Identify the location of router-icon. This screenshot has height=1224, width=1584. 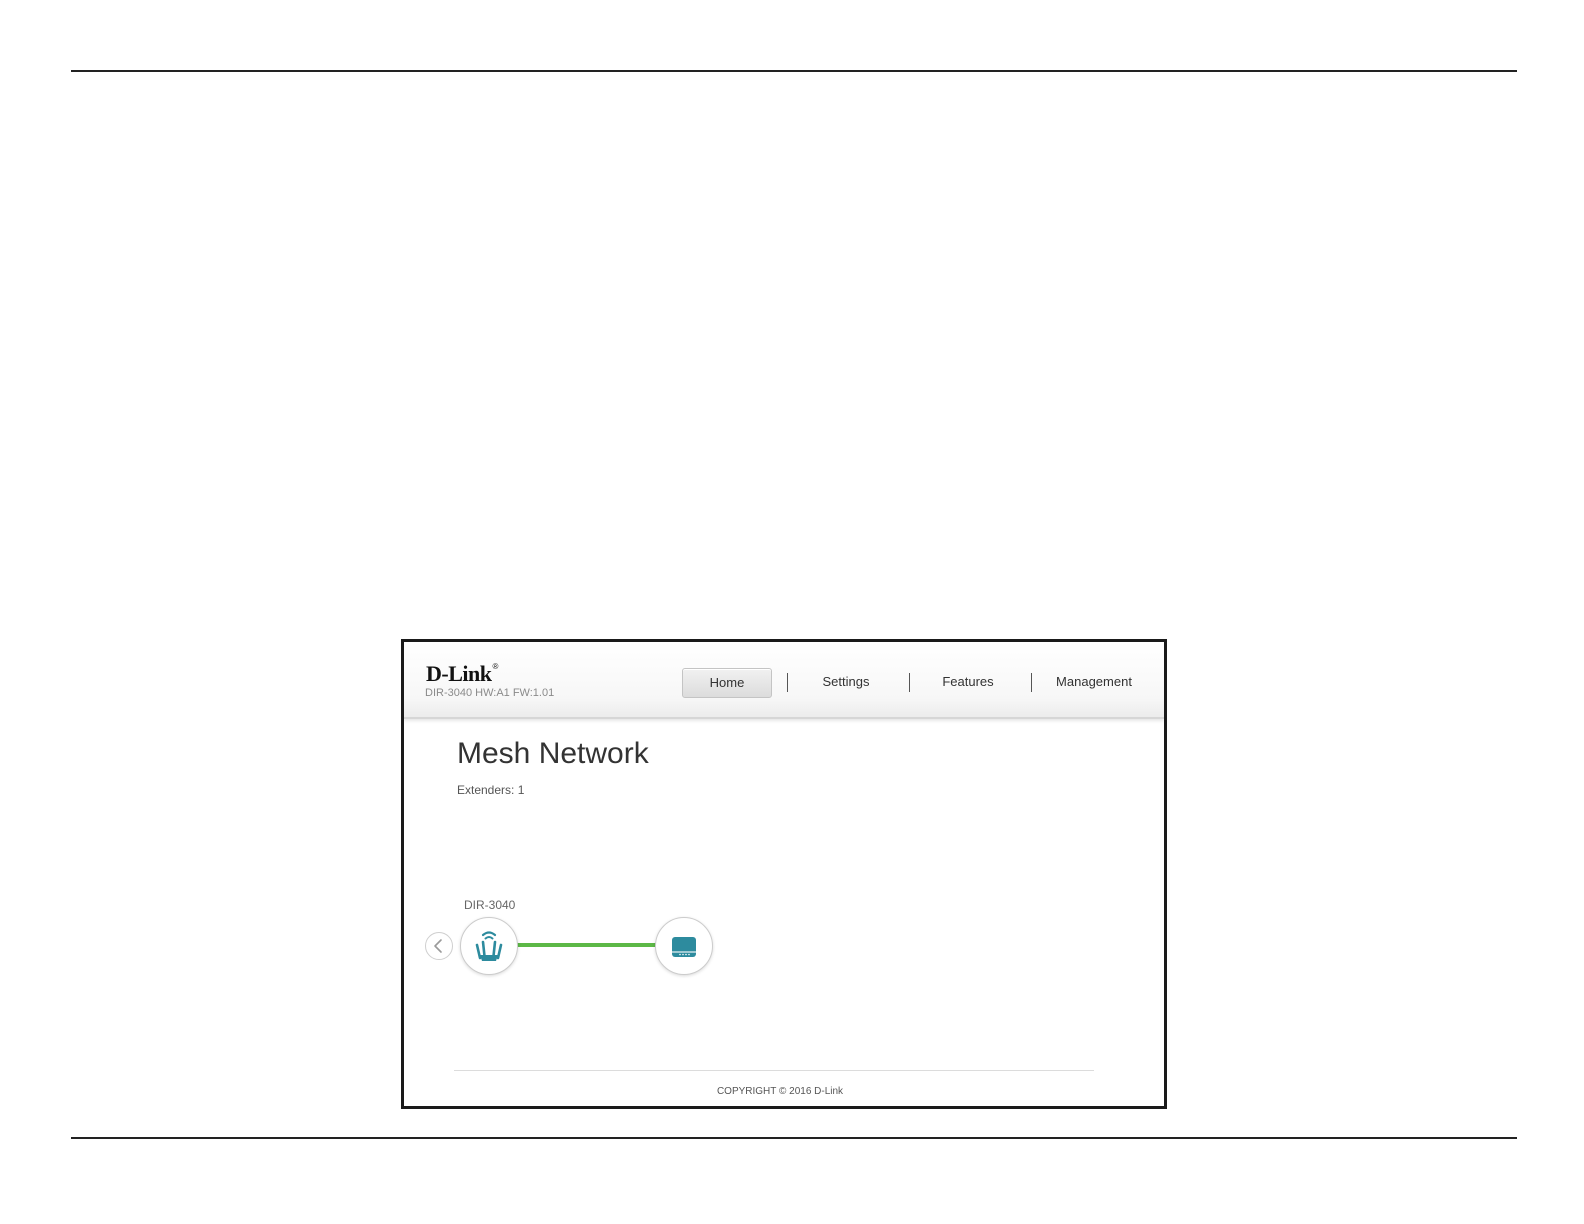
(489, 946).